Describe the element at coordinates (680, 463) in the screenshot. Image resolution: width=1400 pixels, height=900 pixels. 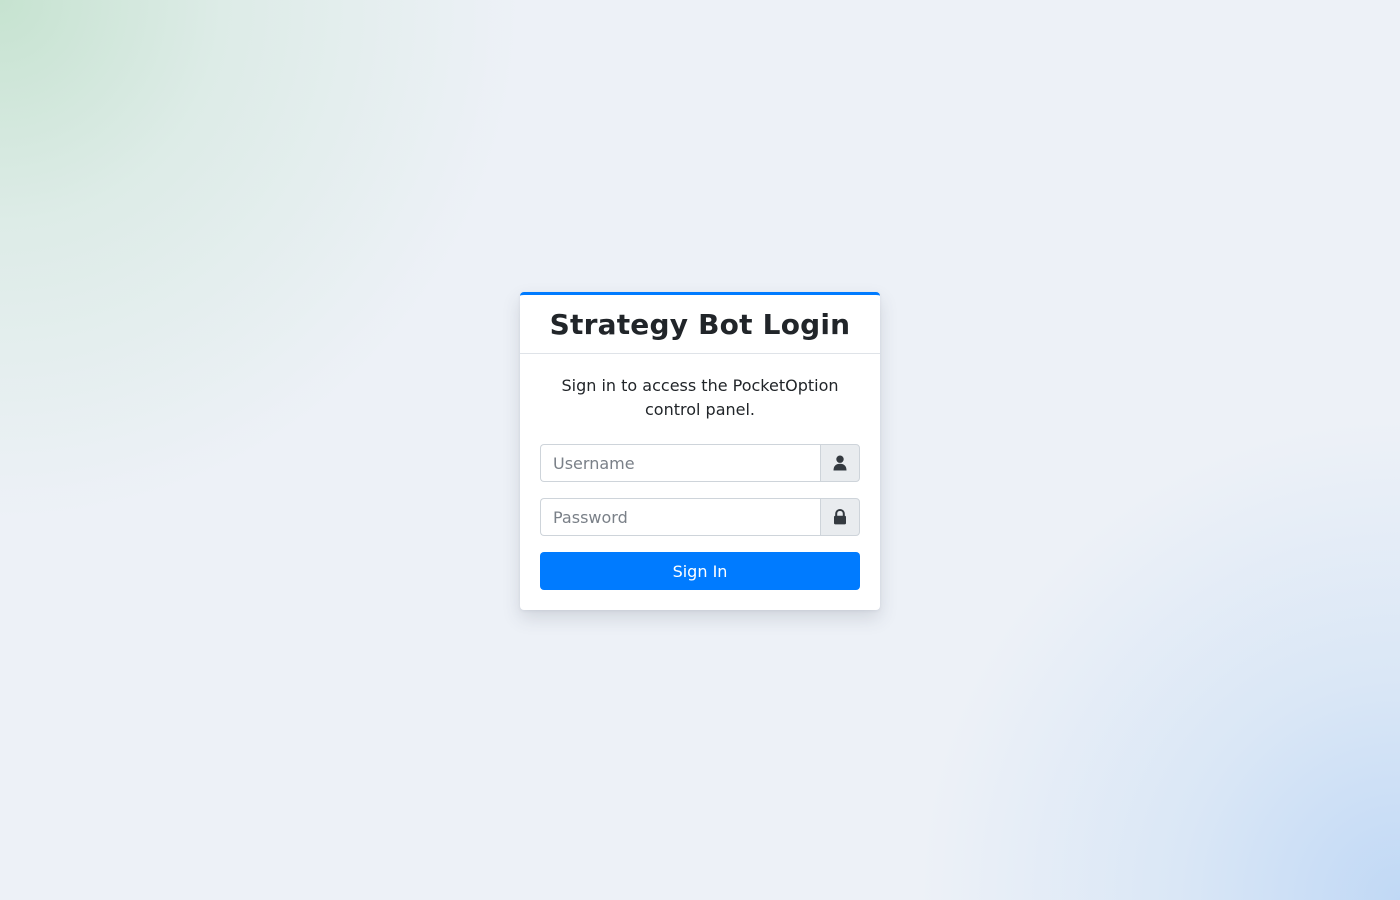
I see `username-input` at that location.